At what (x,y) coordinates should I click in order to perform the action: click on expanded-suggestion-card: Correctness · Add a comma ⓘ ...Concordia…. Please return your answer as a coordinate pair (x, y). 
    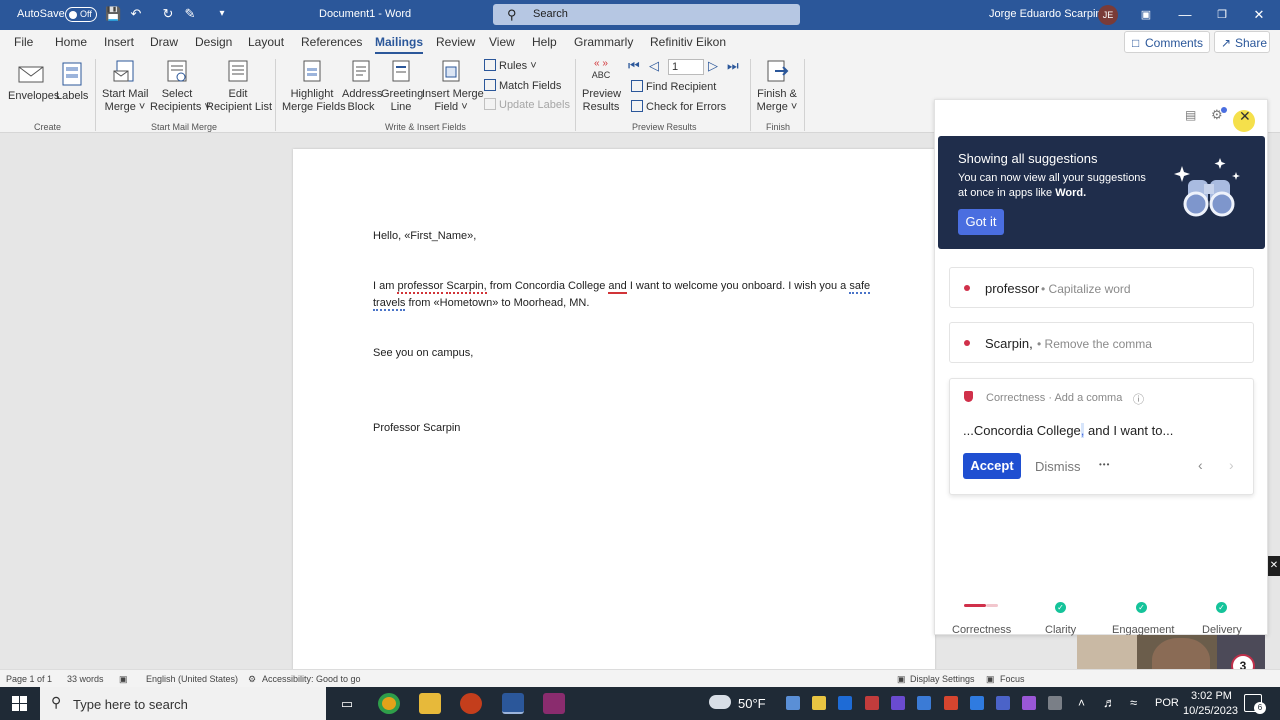
    Looking at the image, I should click on (1101, 436).